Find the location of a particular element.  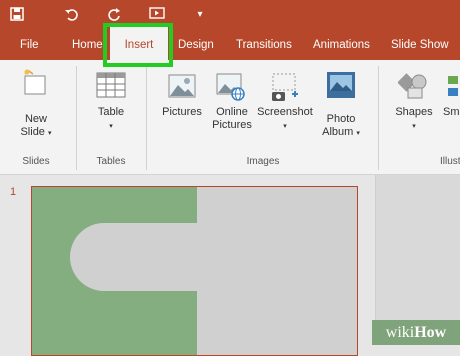

undo-icon is located at coordinates (71, 15).